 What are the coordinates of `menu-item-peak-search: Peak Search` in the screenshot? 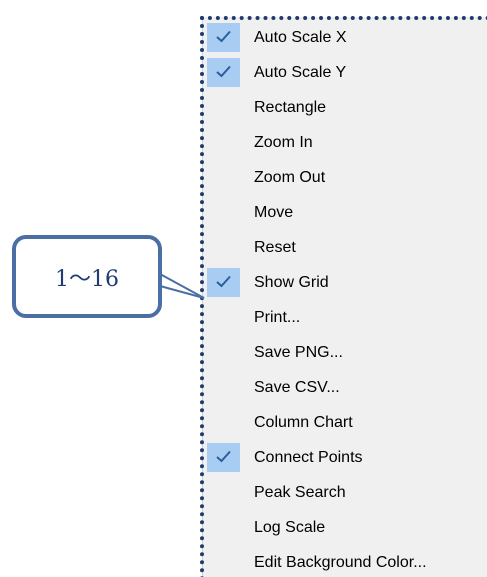 It's located at (345, 492).